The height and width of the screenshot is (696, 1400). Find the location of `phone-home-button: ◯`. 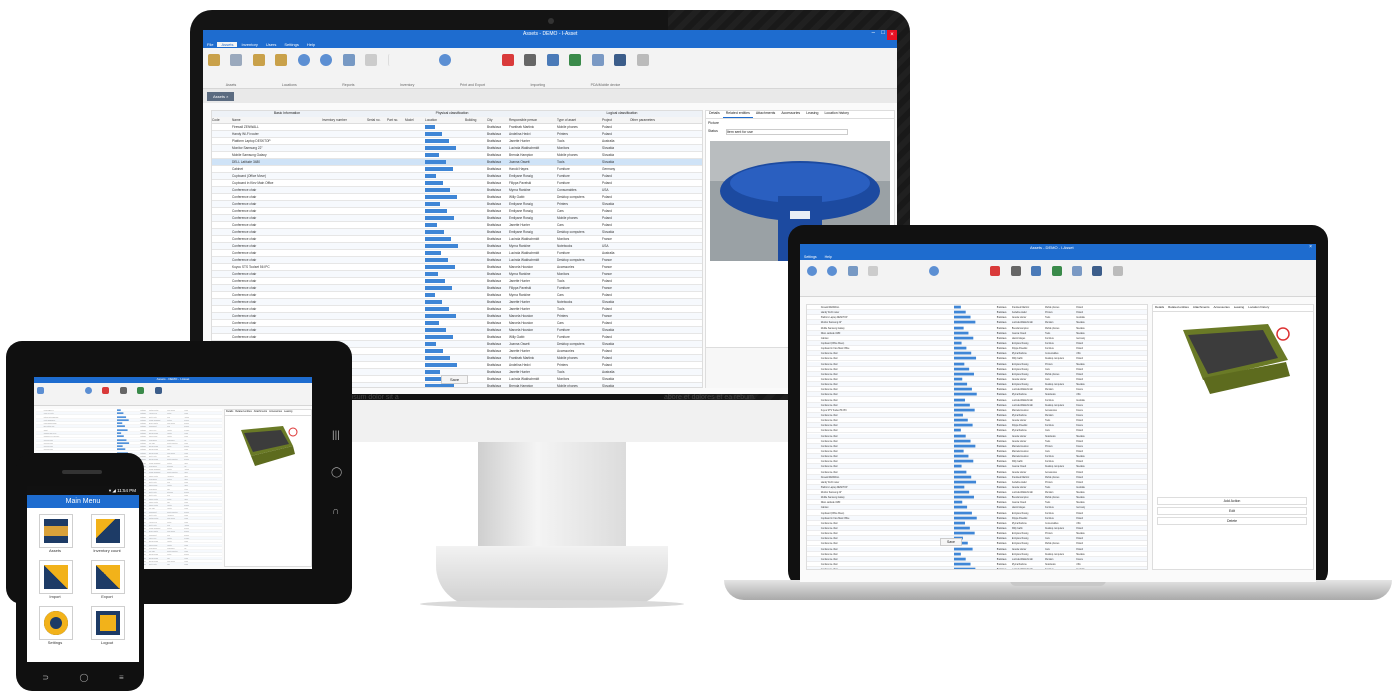

phone-home-button: ◯ is located at coordinates (84, 677).